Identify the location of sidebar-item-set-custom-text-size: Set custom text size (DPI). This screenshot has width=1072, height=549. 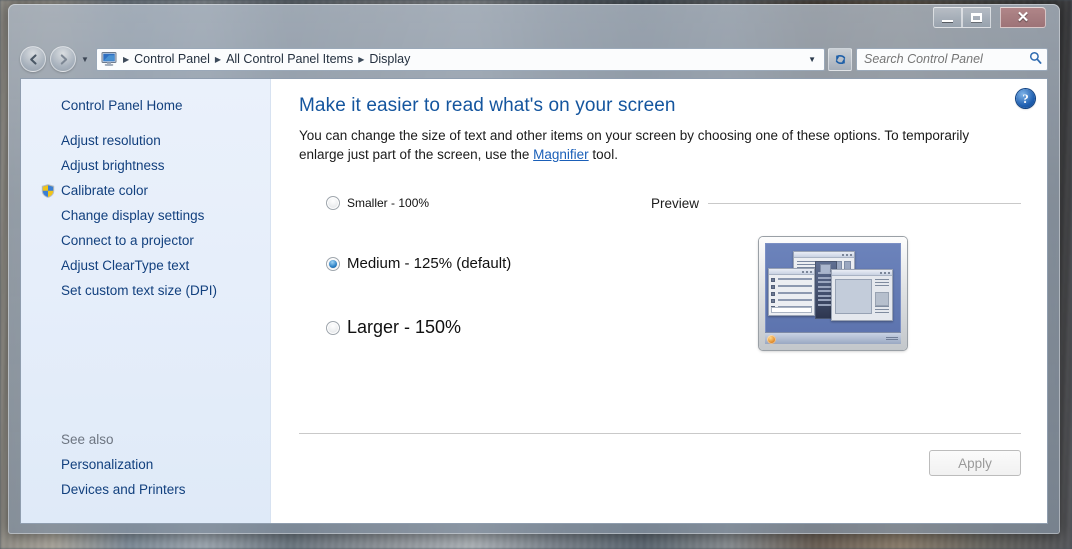
(145, 290).